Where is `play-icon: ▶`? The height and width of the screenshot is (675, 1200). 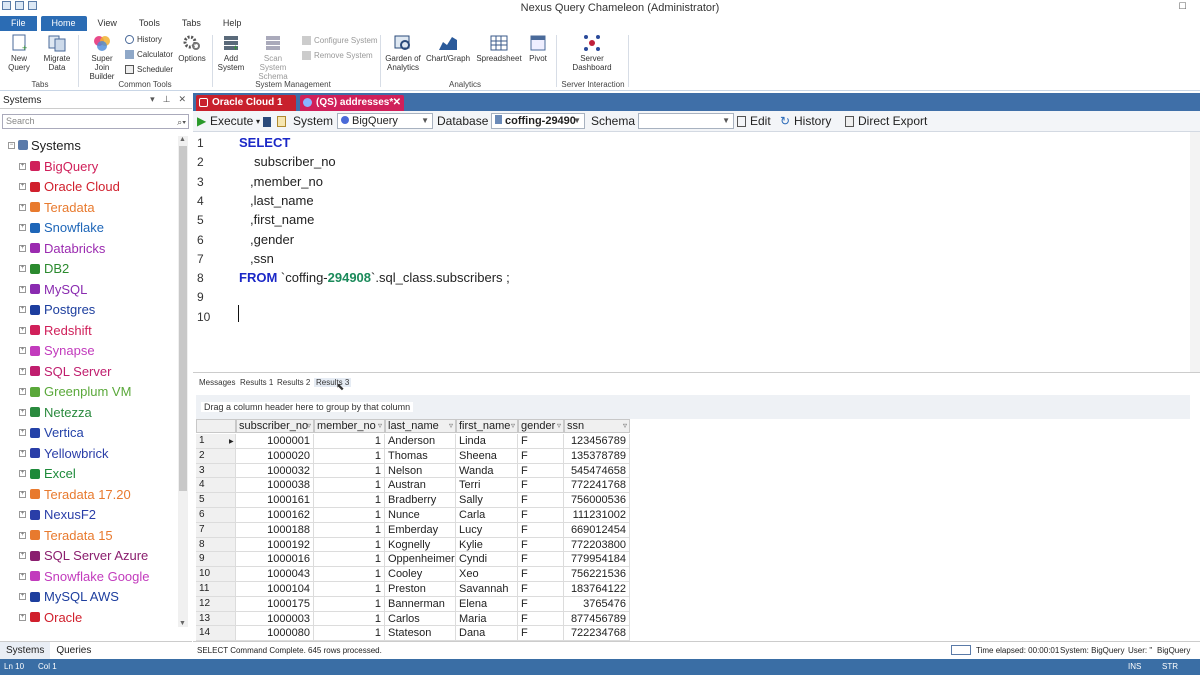
play-icon: ▶ is located at coordinates (201, 121).